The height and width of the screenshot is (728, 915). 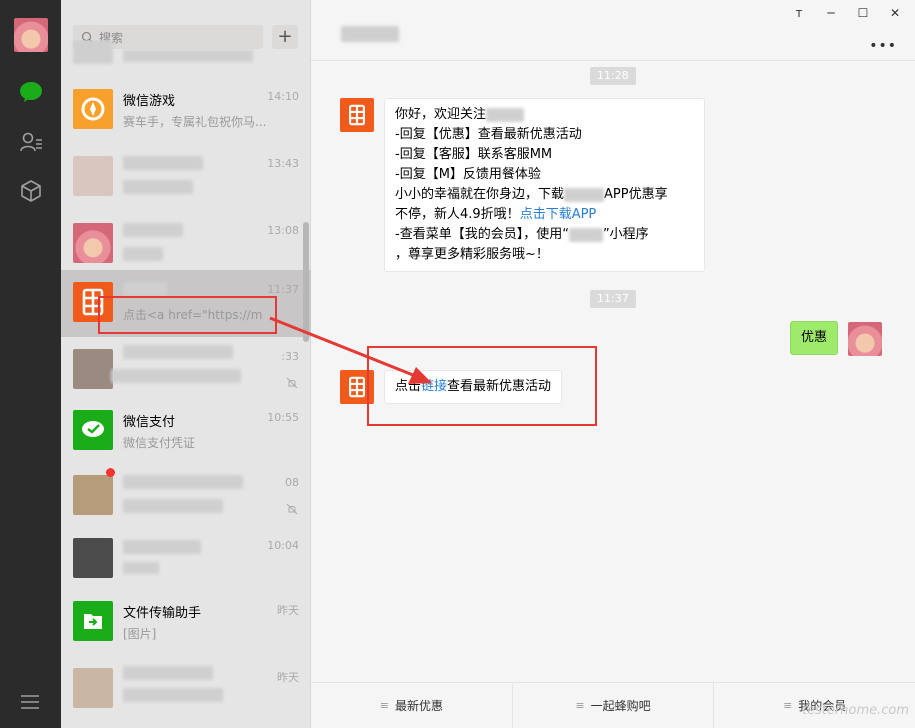 What do you see at coordinates (186, 622) in the screenshot?
I see `list-item: 文件传输助手 [图片] 昨天` at bounding box center [186, 622].